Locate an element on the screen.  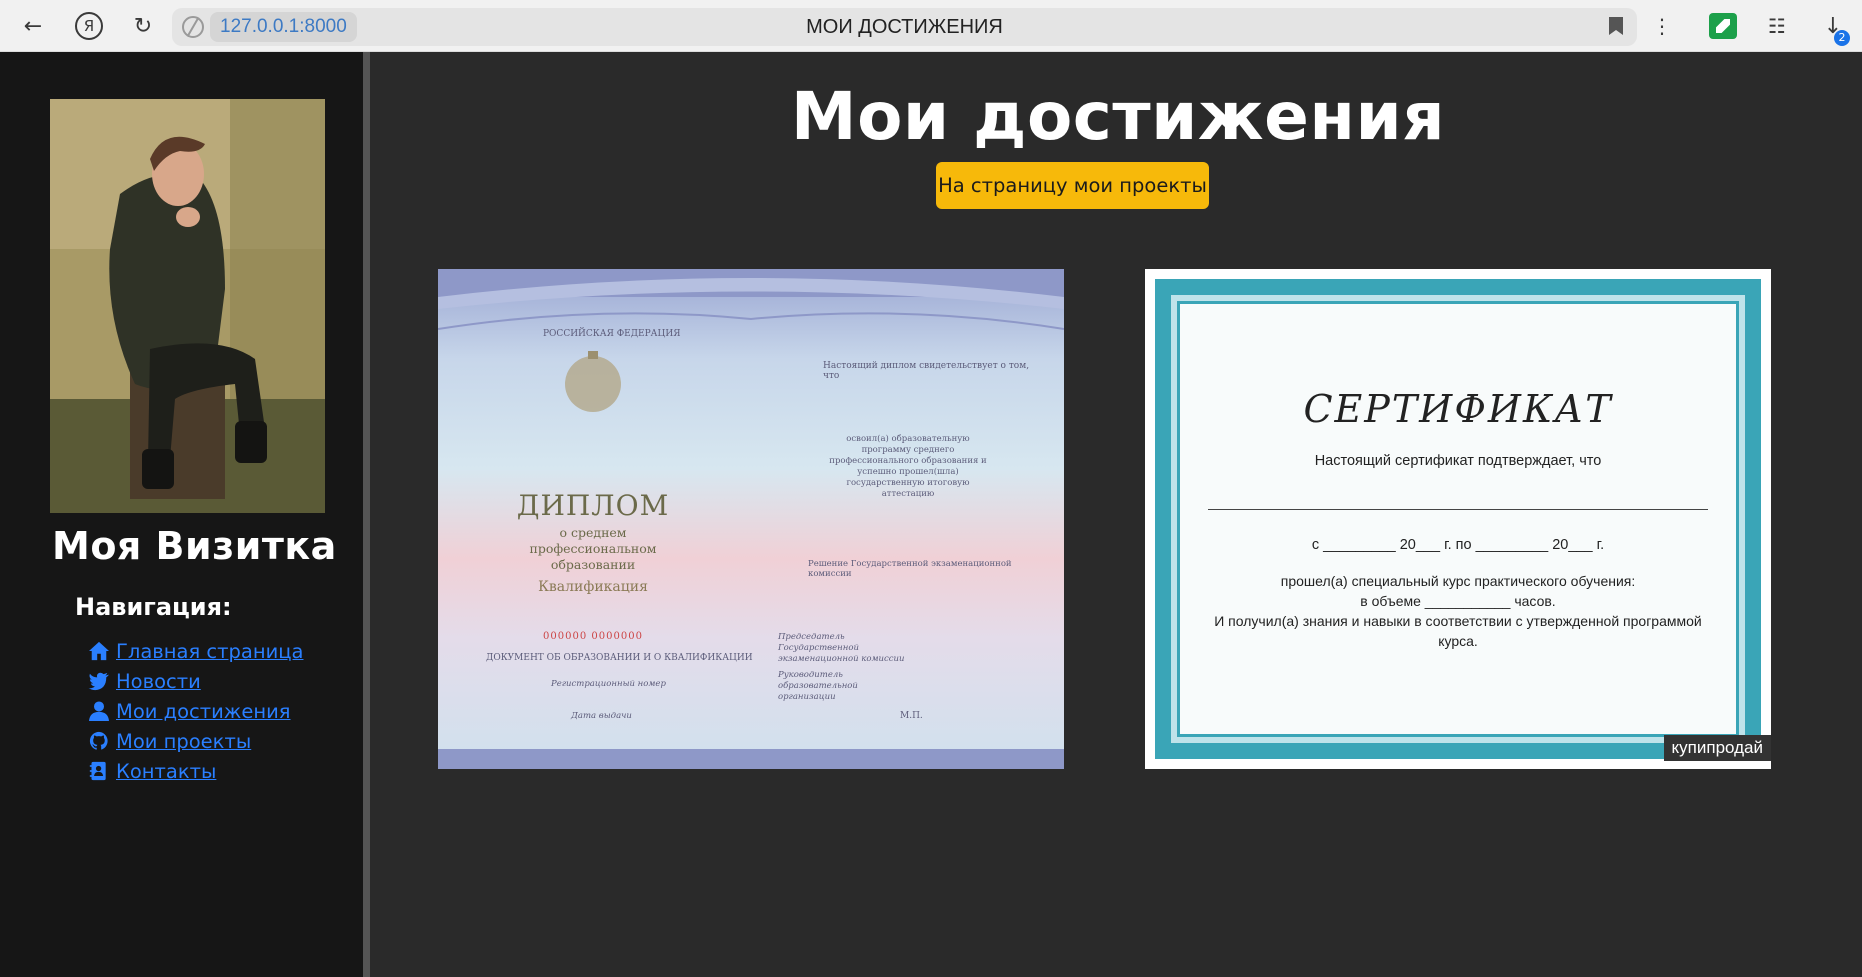
nav-item-home: Главная страница is located at coordinates (195, 651).